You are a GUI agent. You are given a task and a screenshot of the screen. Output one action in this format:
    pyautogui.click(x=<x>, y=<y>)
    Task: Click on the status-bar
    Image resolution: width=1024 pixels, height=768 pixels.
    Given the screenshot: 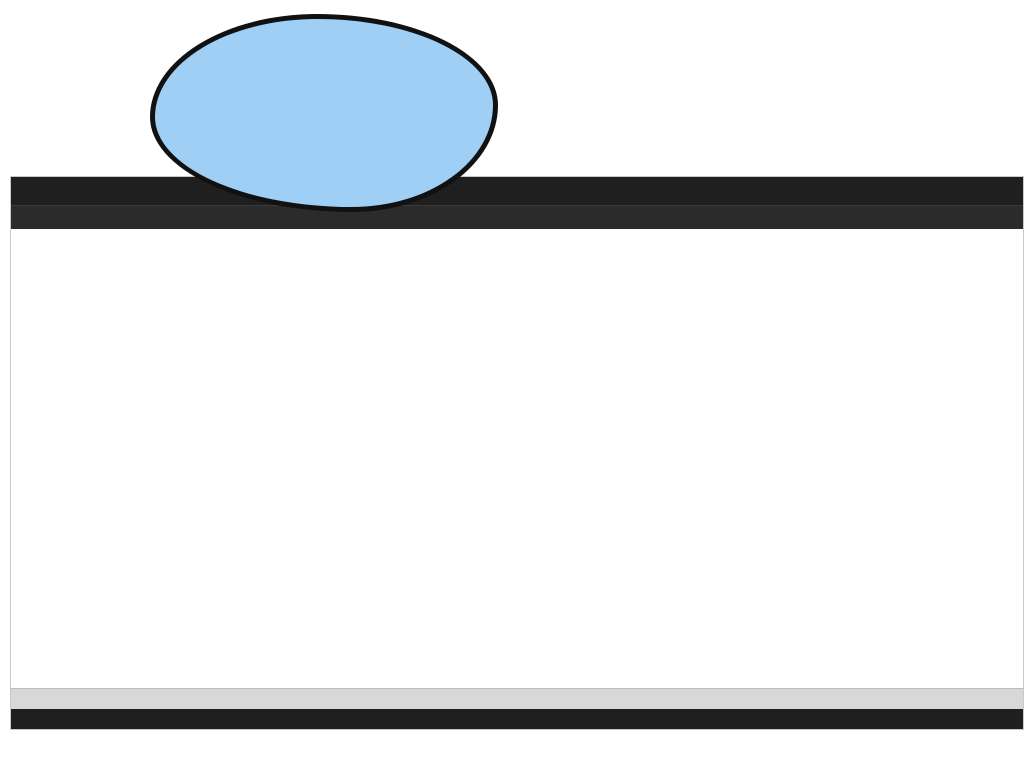 What is the action you would take?
    pyautogui.click(x=517, y=719)
    